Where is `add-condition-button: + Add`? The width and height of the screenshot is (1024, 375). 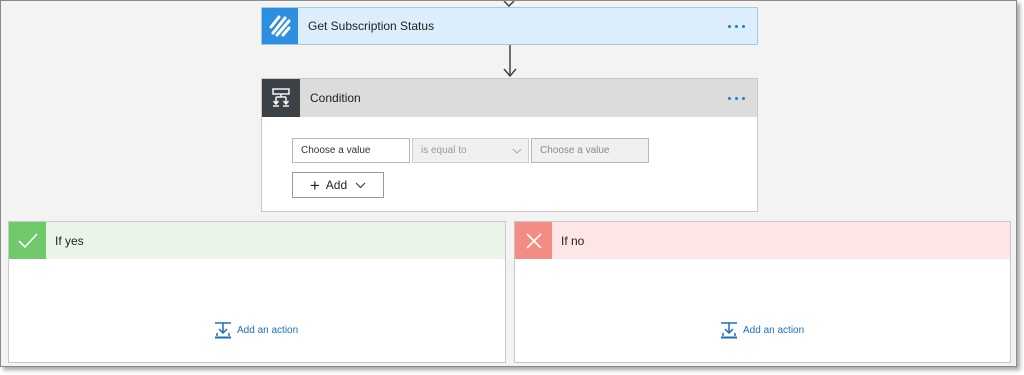 add-condition-button: + Add is located at coordinates (338, 185).